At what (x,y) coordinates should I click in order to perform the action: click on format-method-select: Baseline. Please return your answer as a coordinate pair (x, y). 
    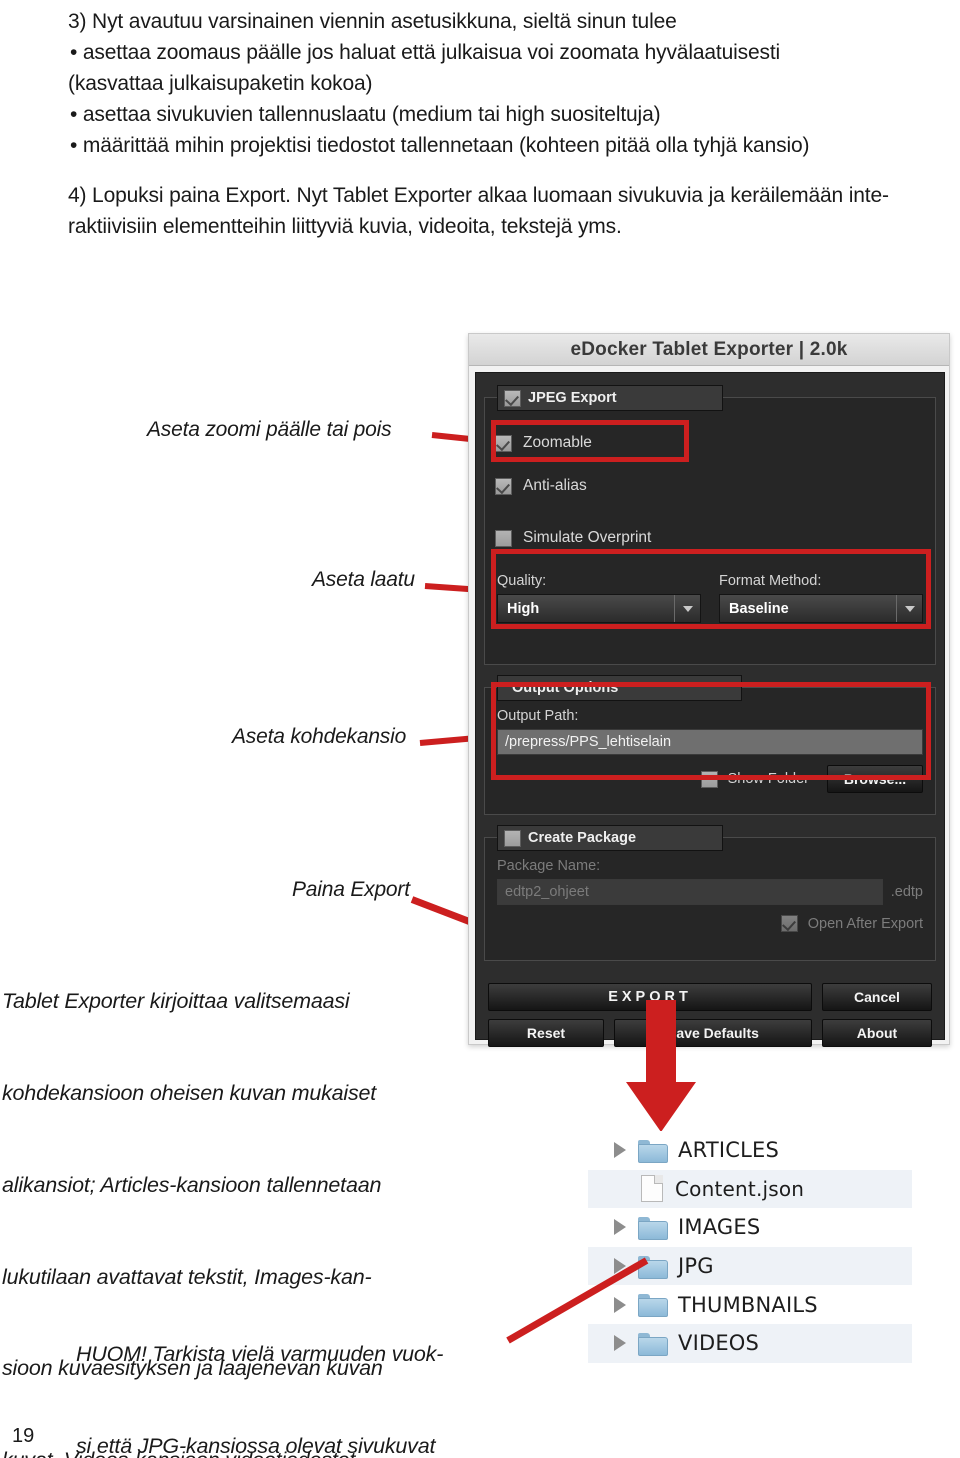
    Looking at the image, I should click on (821, 608).